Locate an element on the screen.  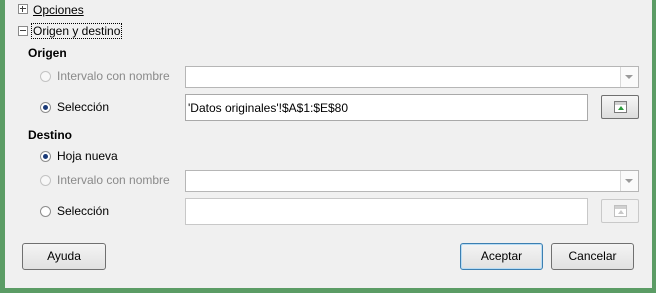
source-shrink-button is located at coordinates (620, 107).